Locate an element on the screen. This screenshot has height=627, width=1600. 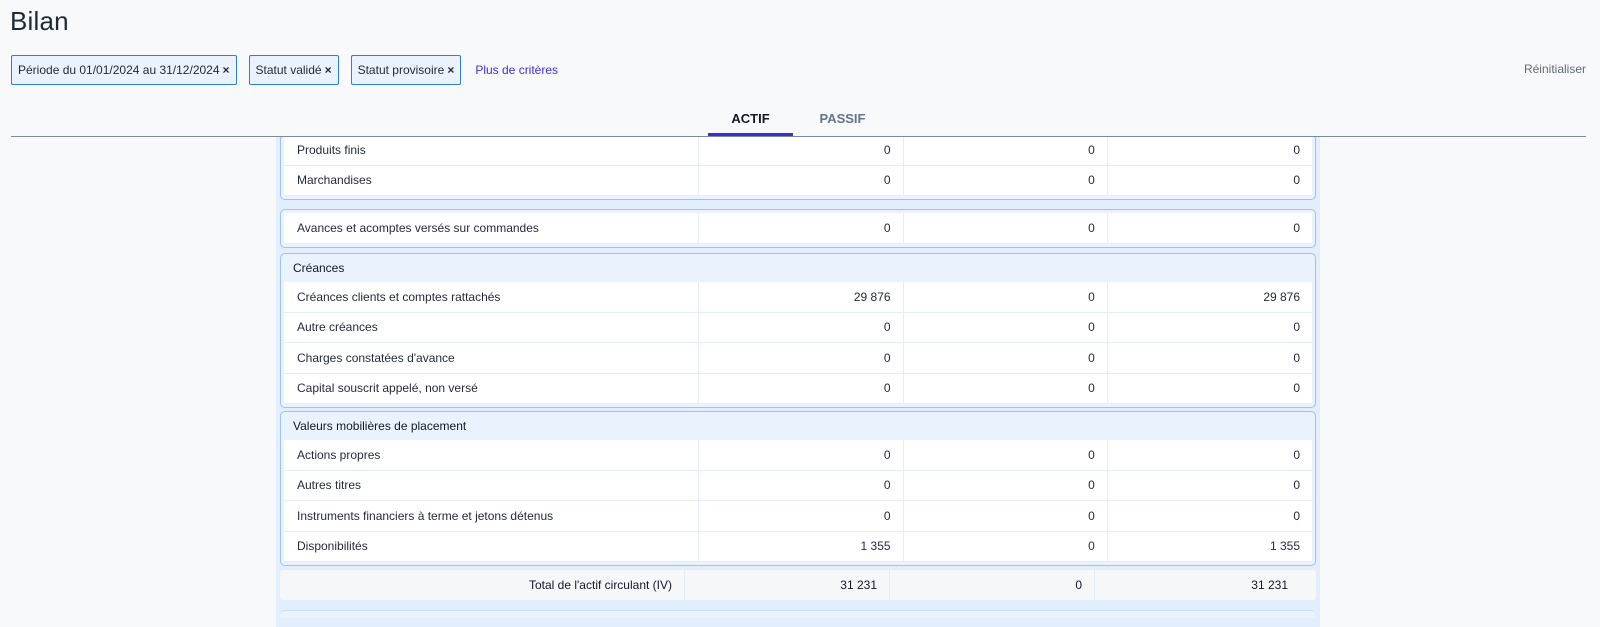
row-label: Disponibilités is located at coordinates (492, 546).